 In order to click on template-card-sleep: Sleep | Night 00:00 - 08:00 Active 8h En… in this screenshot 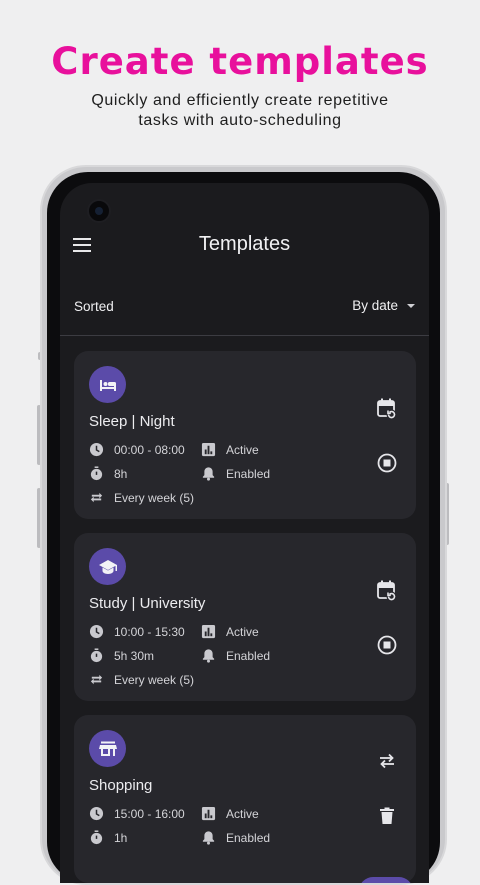, I will do `click(245, 435)`.